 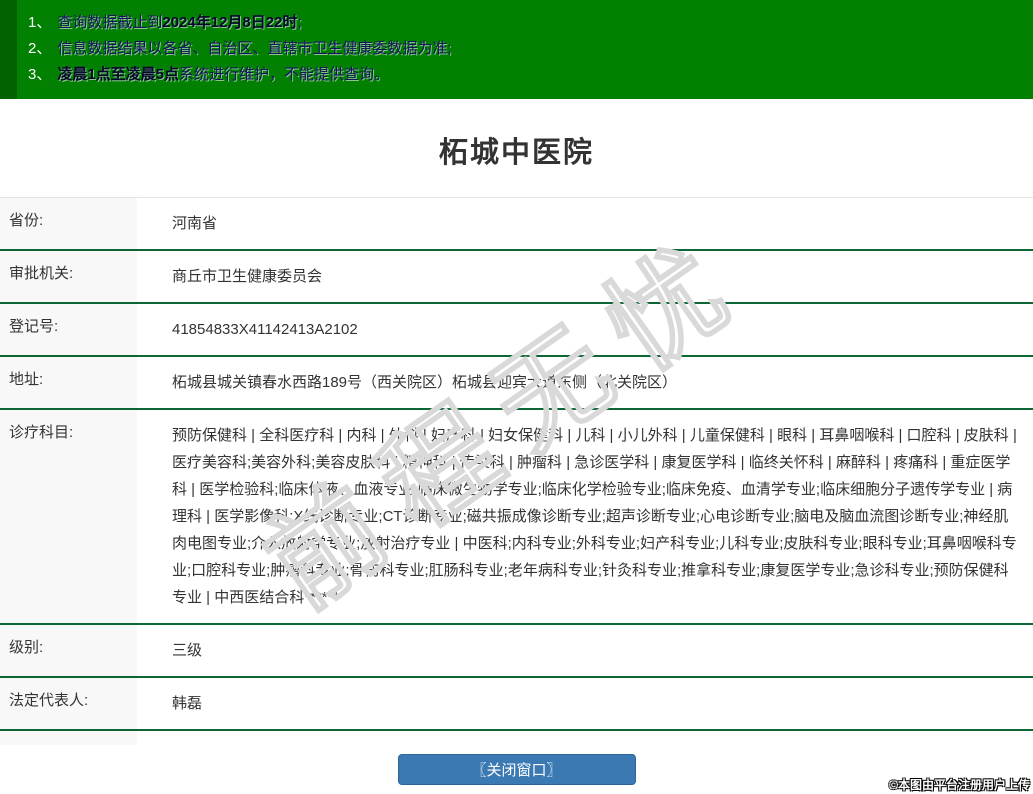 What do you see at coordinates (68, 276) in the screenshot?
I see `row-label: 审批机关:` at bounding box center [68, 276].